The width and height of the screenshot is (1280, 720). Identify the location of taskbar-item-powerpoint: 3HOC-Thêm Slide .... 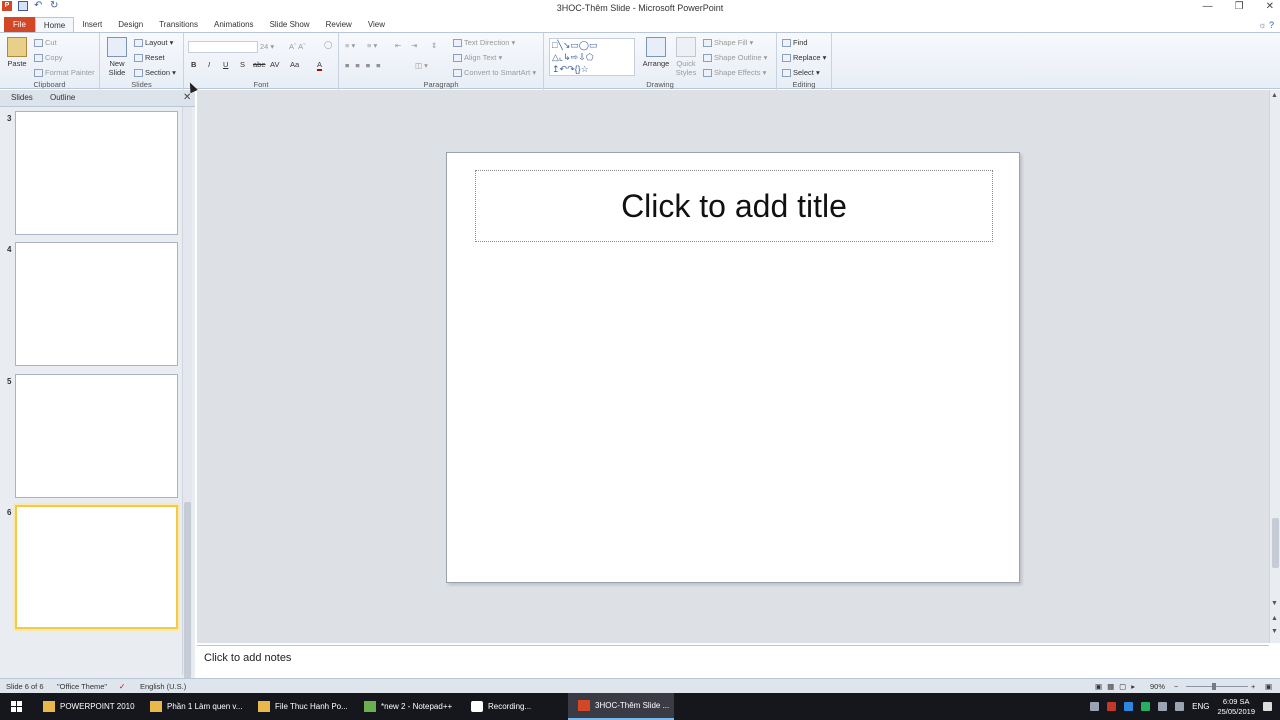
(621, 706).